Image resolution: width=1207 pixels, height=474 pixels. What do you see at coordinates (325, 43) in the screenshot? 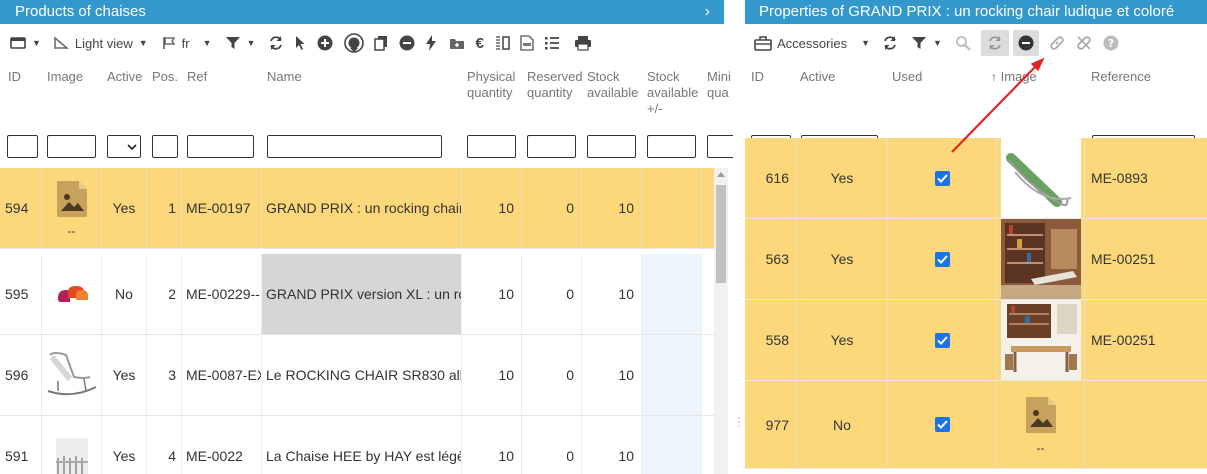
I see `add-product-button` at bounding box center [325, 43].